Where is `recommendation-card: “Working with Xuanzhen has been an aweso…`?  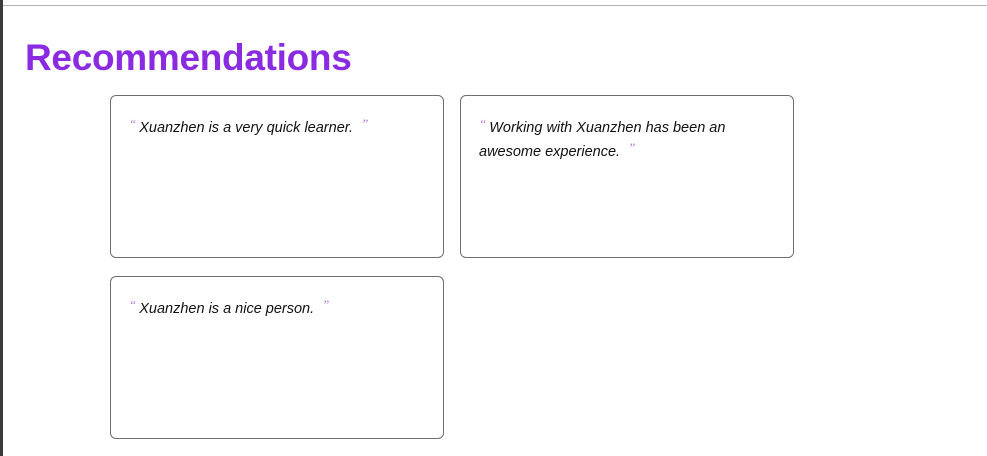 recommendation-card: “Working with Xuanzhen has been an aweso… is located at coordinates (627, 176).